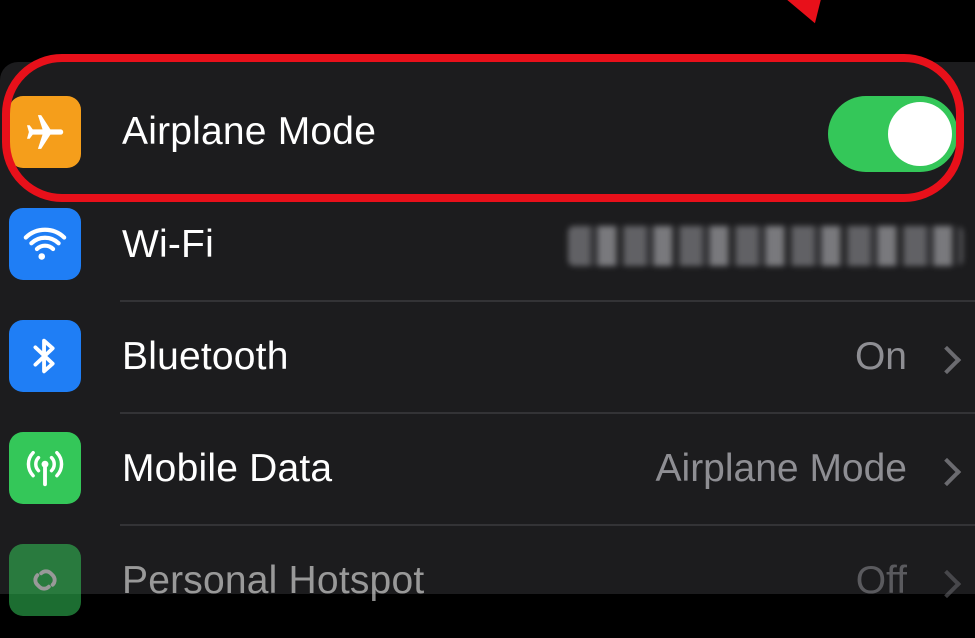 Image resolution: width=975 pixels, height=638 pixels. What do you see at coordinates (45, 244) in the screenshot?
I see `wifi-icon` at bounding box center [45, 244].